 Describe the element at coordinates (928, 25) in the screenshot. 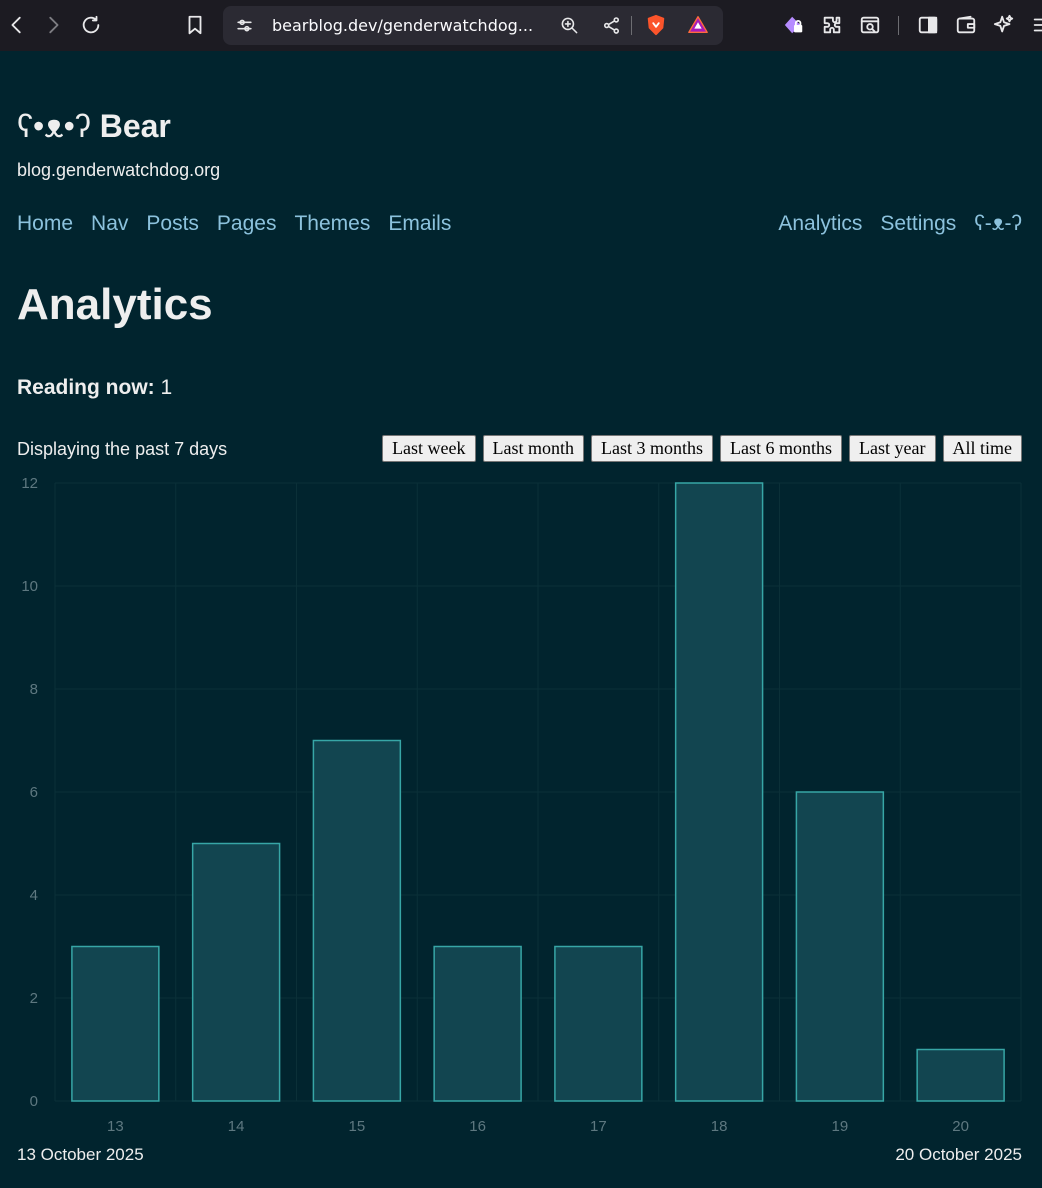

I see `sidebar-icon` at that location.